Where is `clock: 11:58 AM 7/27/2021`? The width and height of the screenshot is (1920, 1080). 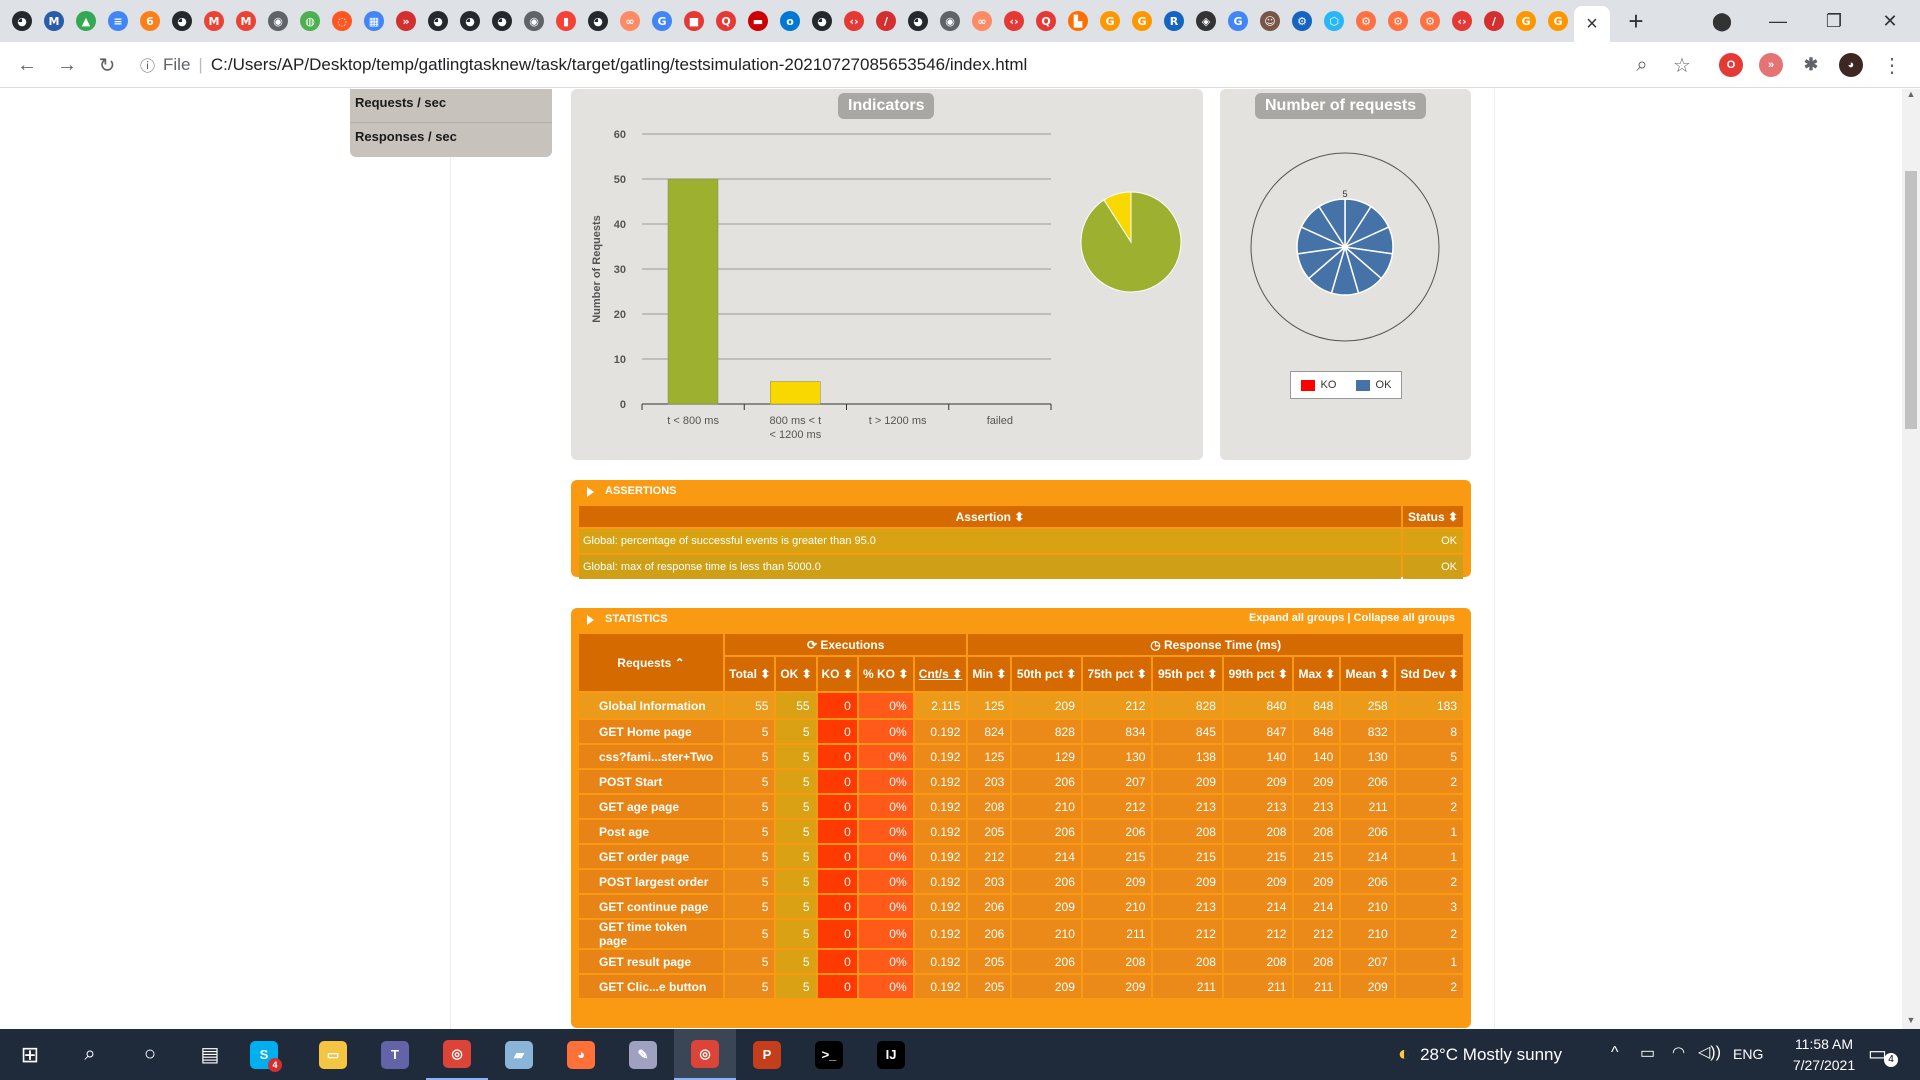
clock: 11:58 AM 7/27/2021 is located at coordinates (1824, 1055).